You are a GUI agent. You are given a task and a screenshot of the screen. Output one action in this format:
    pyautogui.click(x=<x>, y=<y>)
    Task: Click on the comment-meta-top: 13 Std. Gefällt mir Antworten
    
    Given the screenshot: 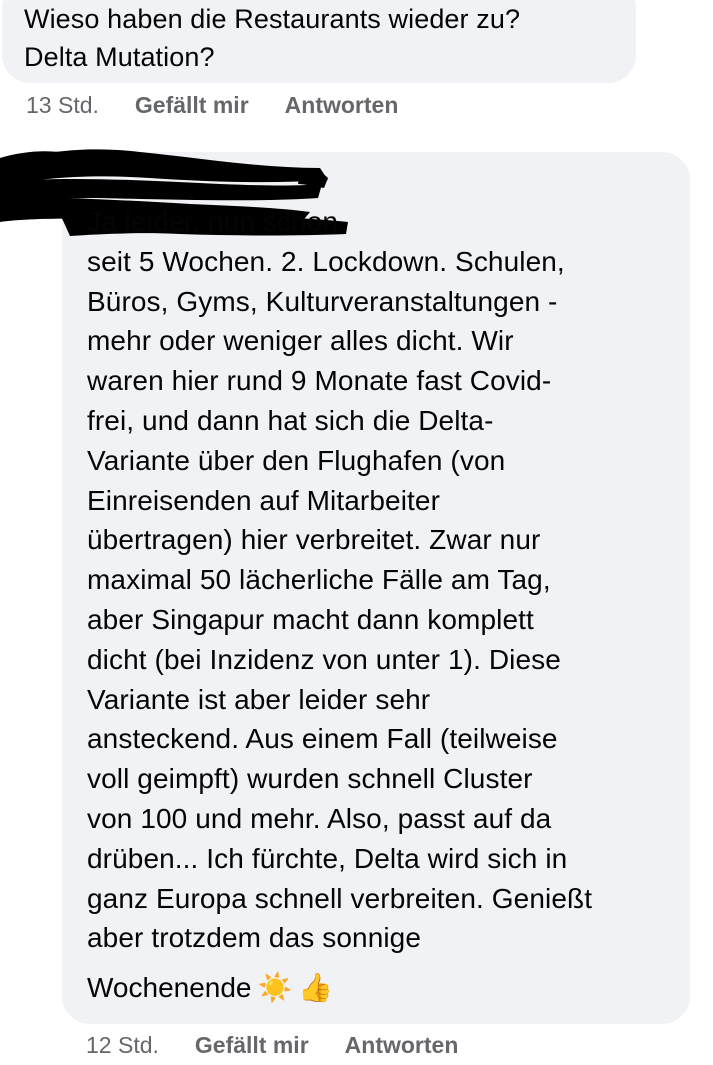 What is the action you would take?
    pyautogui.click(x=212, y=105)
    